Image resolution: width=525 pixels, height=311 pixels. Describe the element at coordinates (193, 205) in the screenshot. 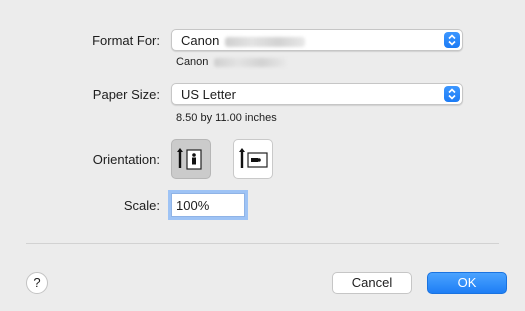

I see `scale-value: 100%` at that location.